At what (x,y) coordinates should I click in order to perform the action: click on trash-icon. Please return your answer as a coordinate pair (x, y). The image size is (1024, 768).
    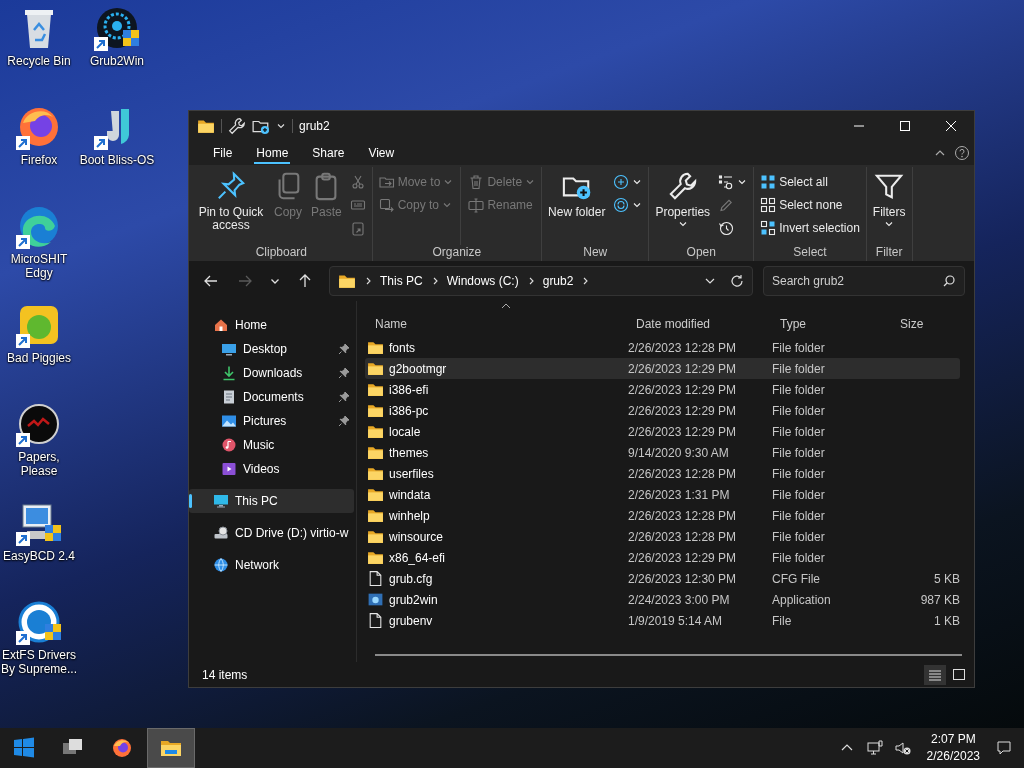
    Looking at the image, I should click on (476, 182).